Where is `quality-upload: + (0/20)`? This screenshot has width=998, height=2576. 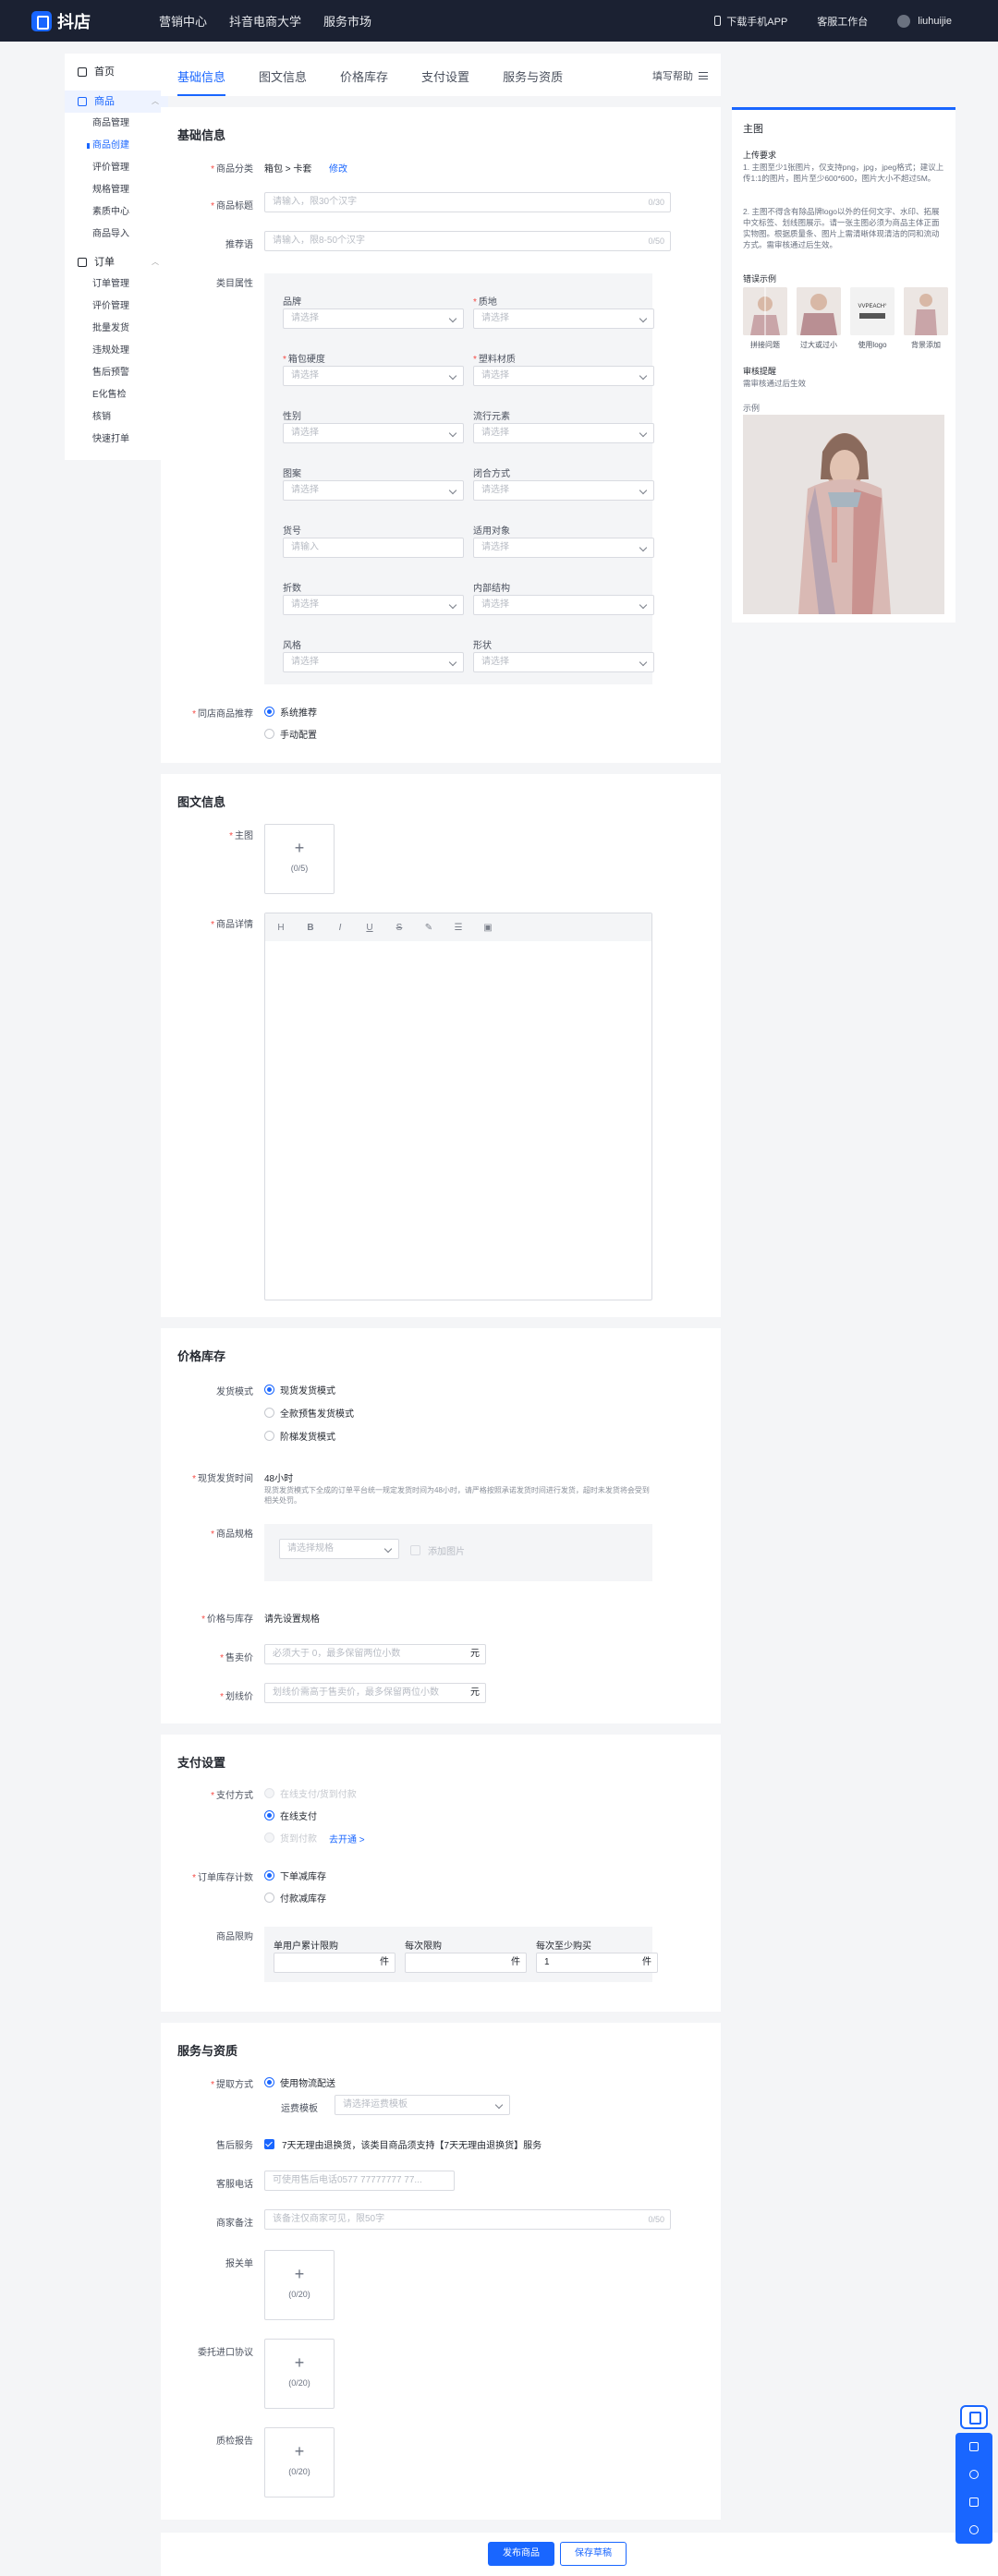
quality-upload: + (0/20) is located at coordinates (299, 2462).